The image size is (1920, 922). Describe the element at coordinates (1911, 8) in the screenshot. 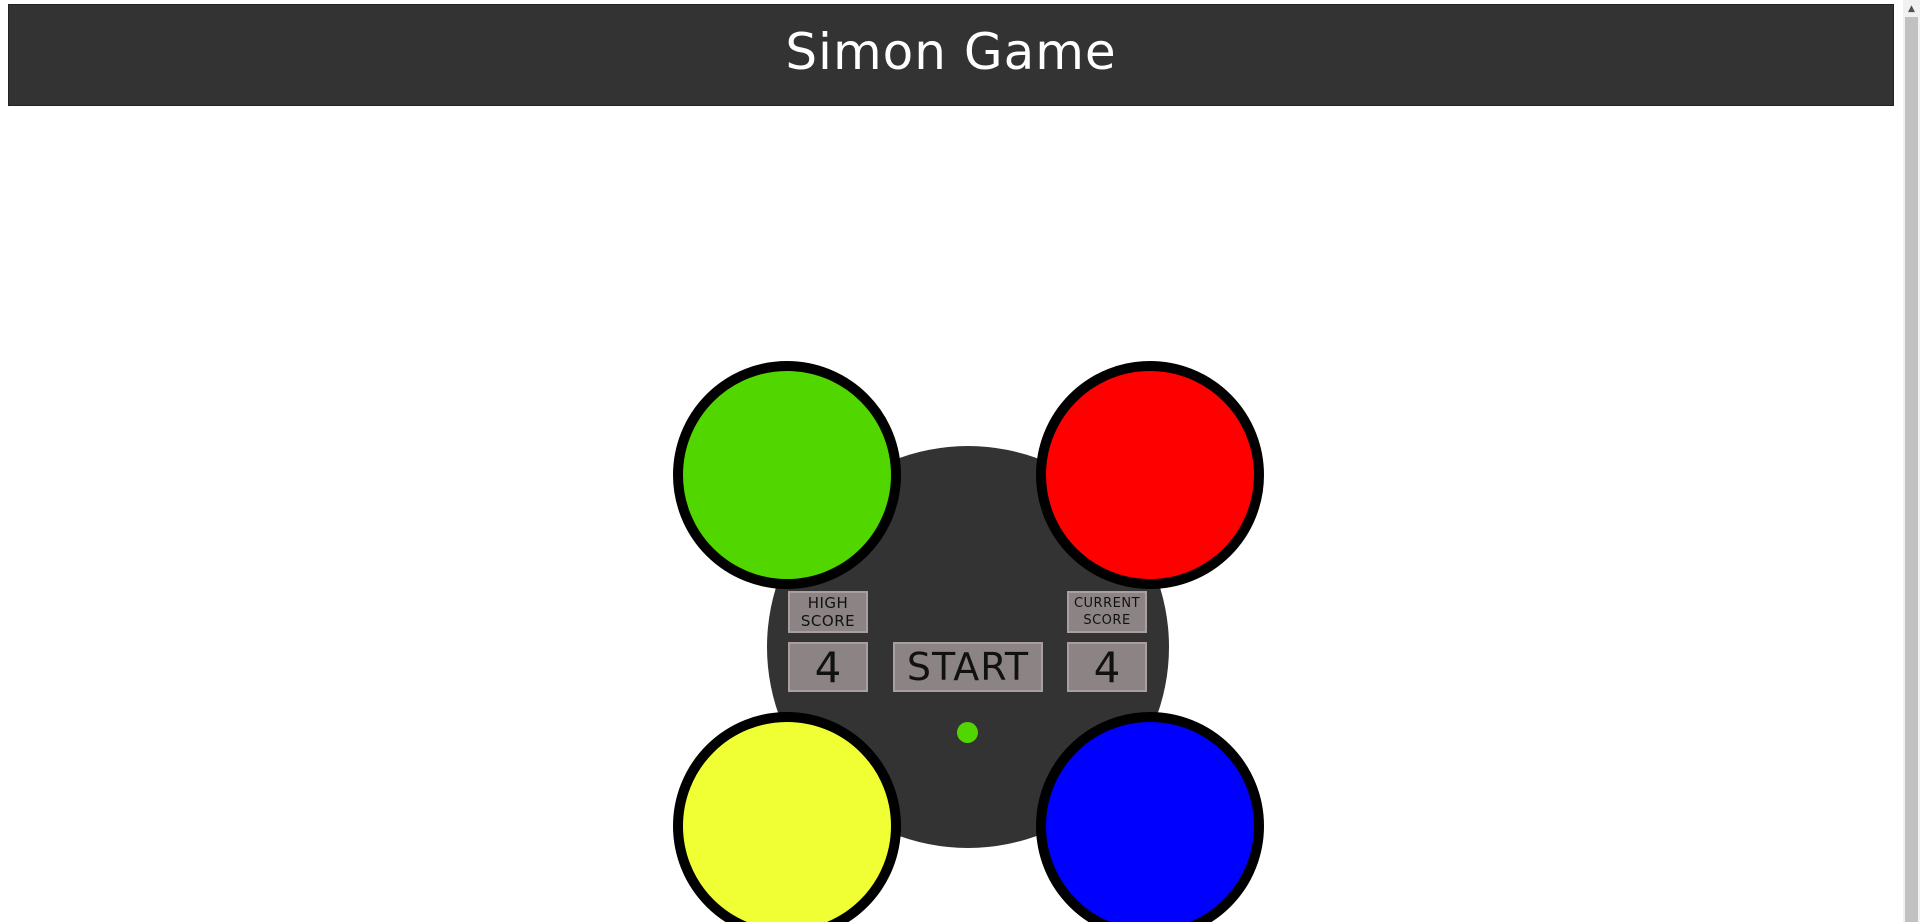

I see `scroll-up-arrow-icon: ▲` at that location.